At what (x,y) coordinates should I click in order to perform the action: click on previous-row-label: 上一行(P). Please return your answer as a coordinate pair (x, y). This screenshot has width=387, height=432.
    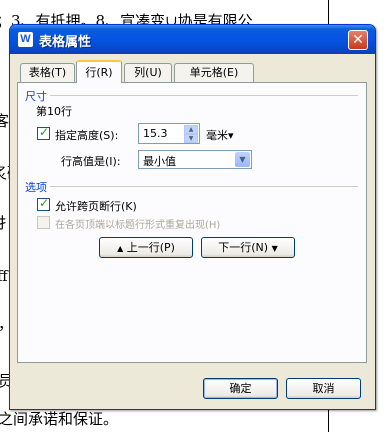
    Looking at the image, I should click on (150, 247).